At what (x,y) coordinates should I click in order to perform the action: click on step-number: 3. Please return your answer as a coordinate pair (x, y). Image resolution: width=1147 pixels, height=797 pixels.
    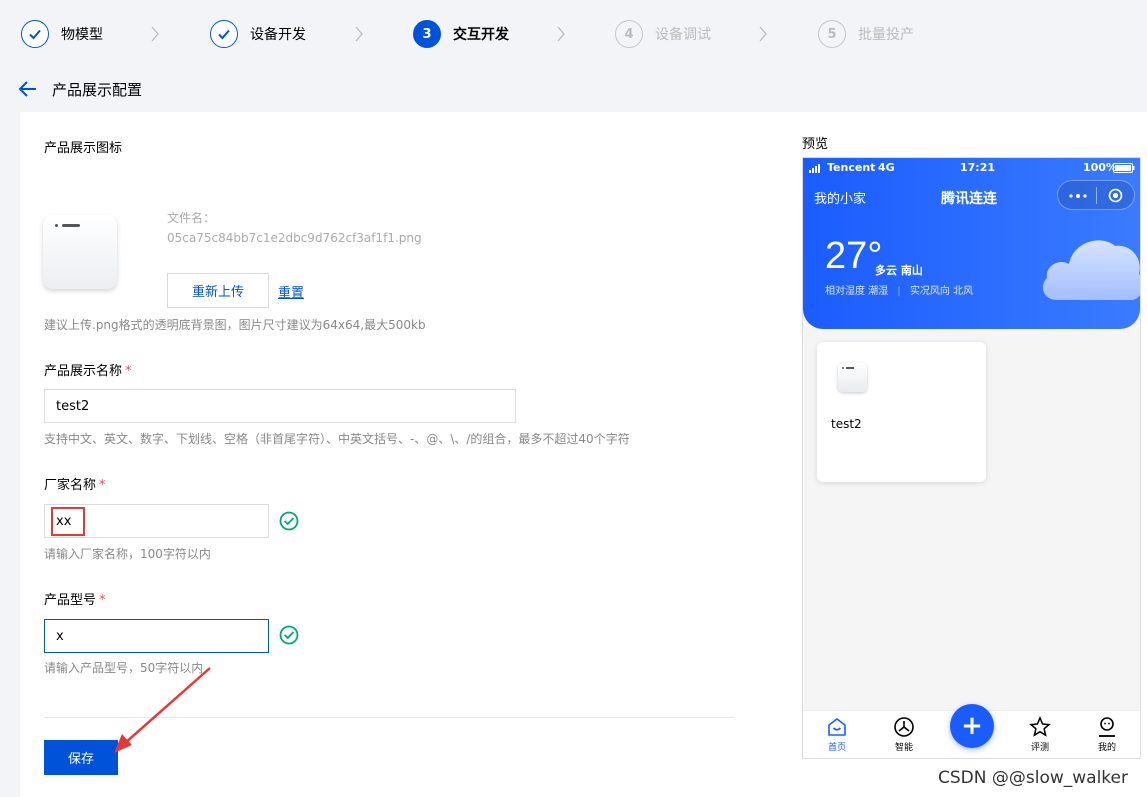
    Looking at the image, I should click on (427, 34).